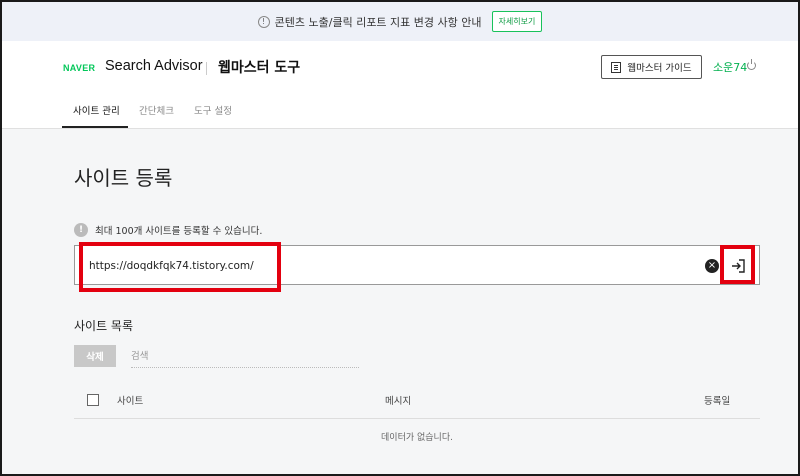  What do you see at coordinates (717, 401) in the screenshot?
I see `column-registered-date: 등록일` at bounding box center [717, 401].